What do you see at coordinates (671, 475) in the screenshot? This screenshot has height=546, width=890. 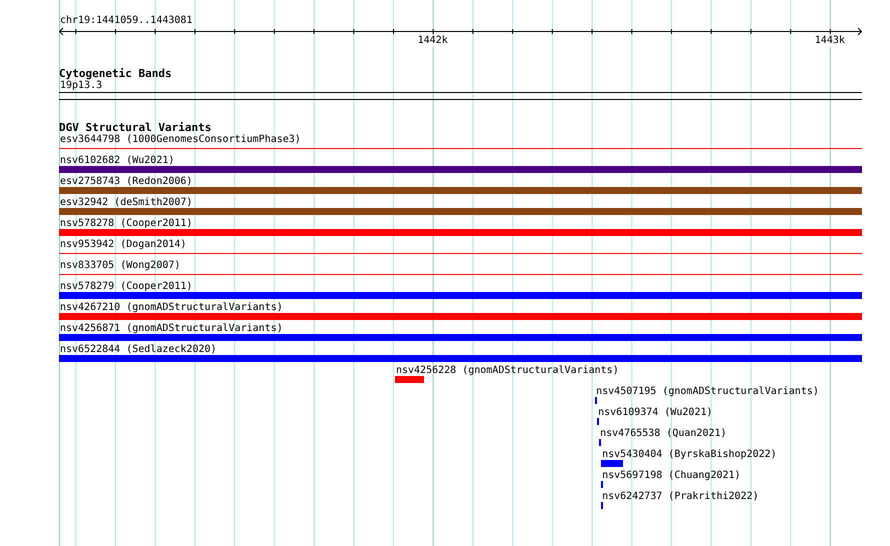 I see `feature-label: nsv5697198 (Chuang2021)` at bounding box center [671, 475].